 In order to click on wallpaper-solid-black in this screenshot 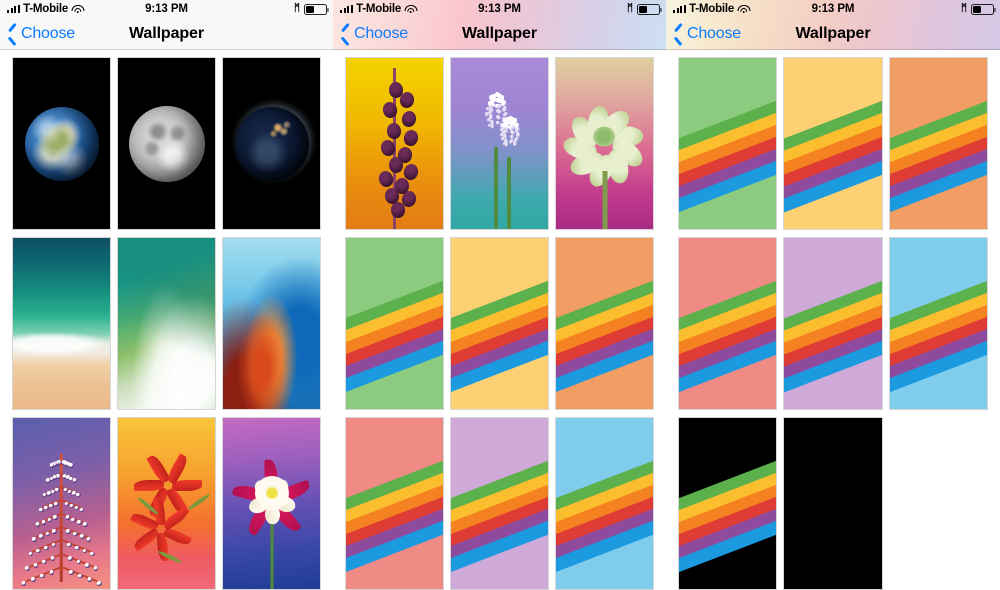, I will do `click(833, 503)`.